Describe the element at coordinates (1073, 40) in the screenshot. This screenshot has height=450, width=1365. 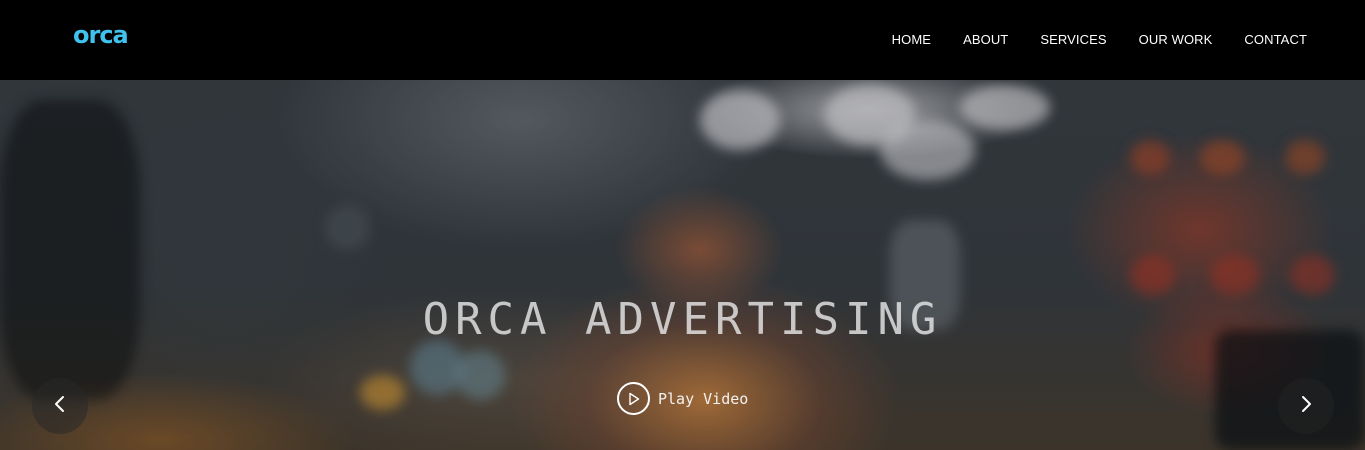
I see `nav-item-services: SERVICES` at that location.